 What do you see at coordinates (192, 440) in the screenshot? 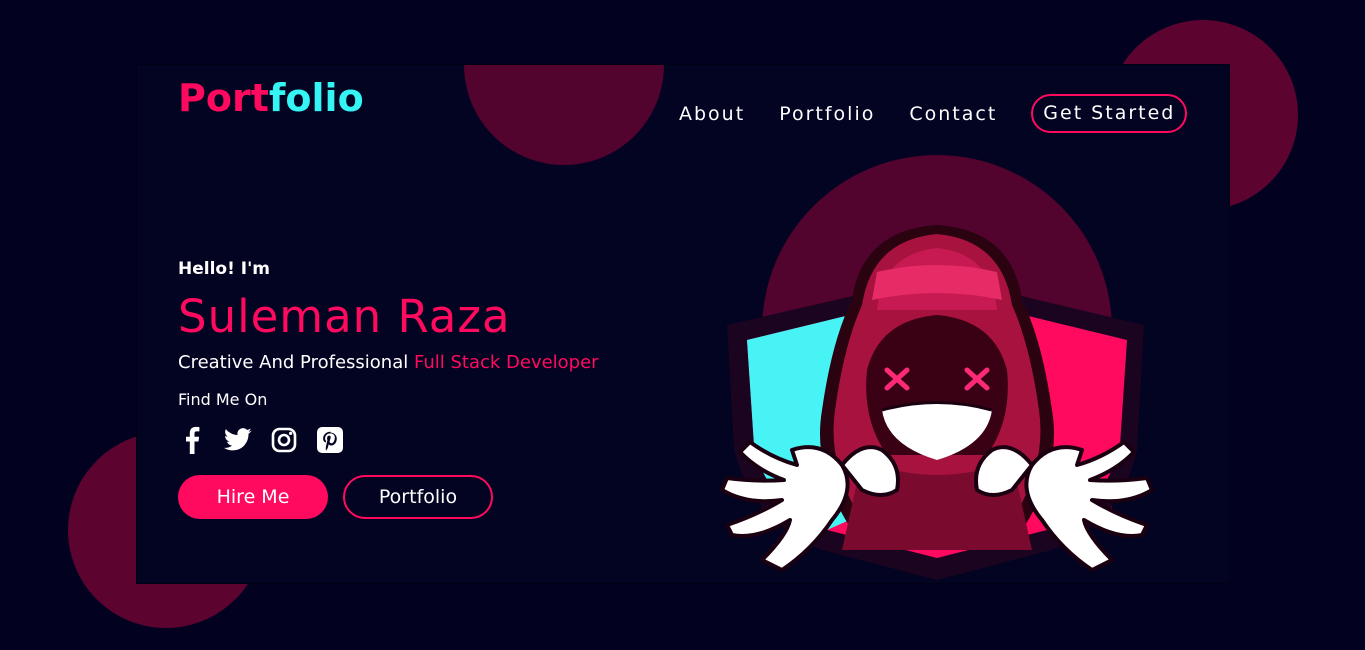
I see `facebook-icon` at bounding box center [192, 440].